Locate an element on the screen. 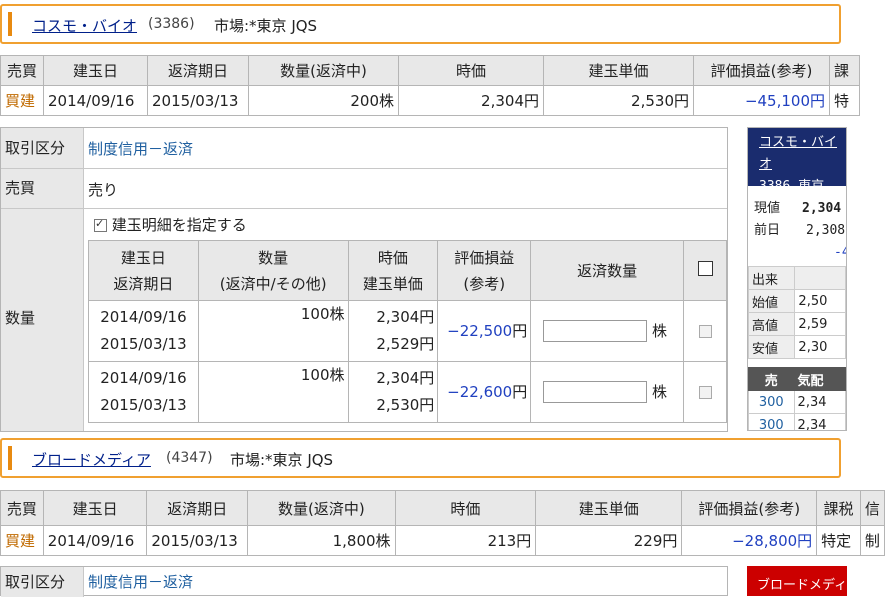  board-sell-header: 売 is located at coordinates (771, 379).